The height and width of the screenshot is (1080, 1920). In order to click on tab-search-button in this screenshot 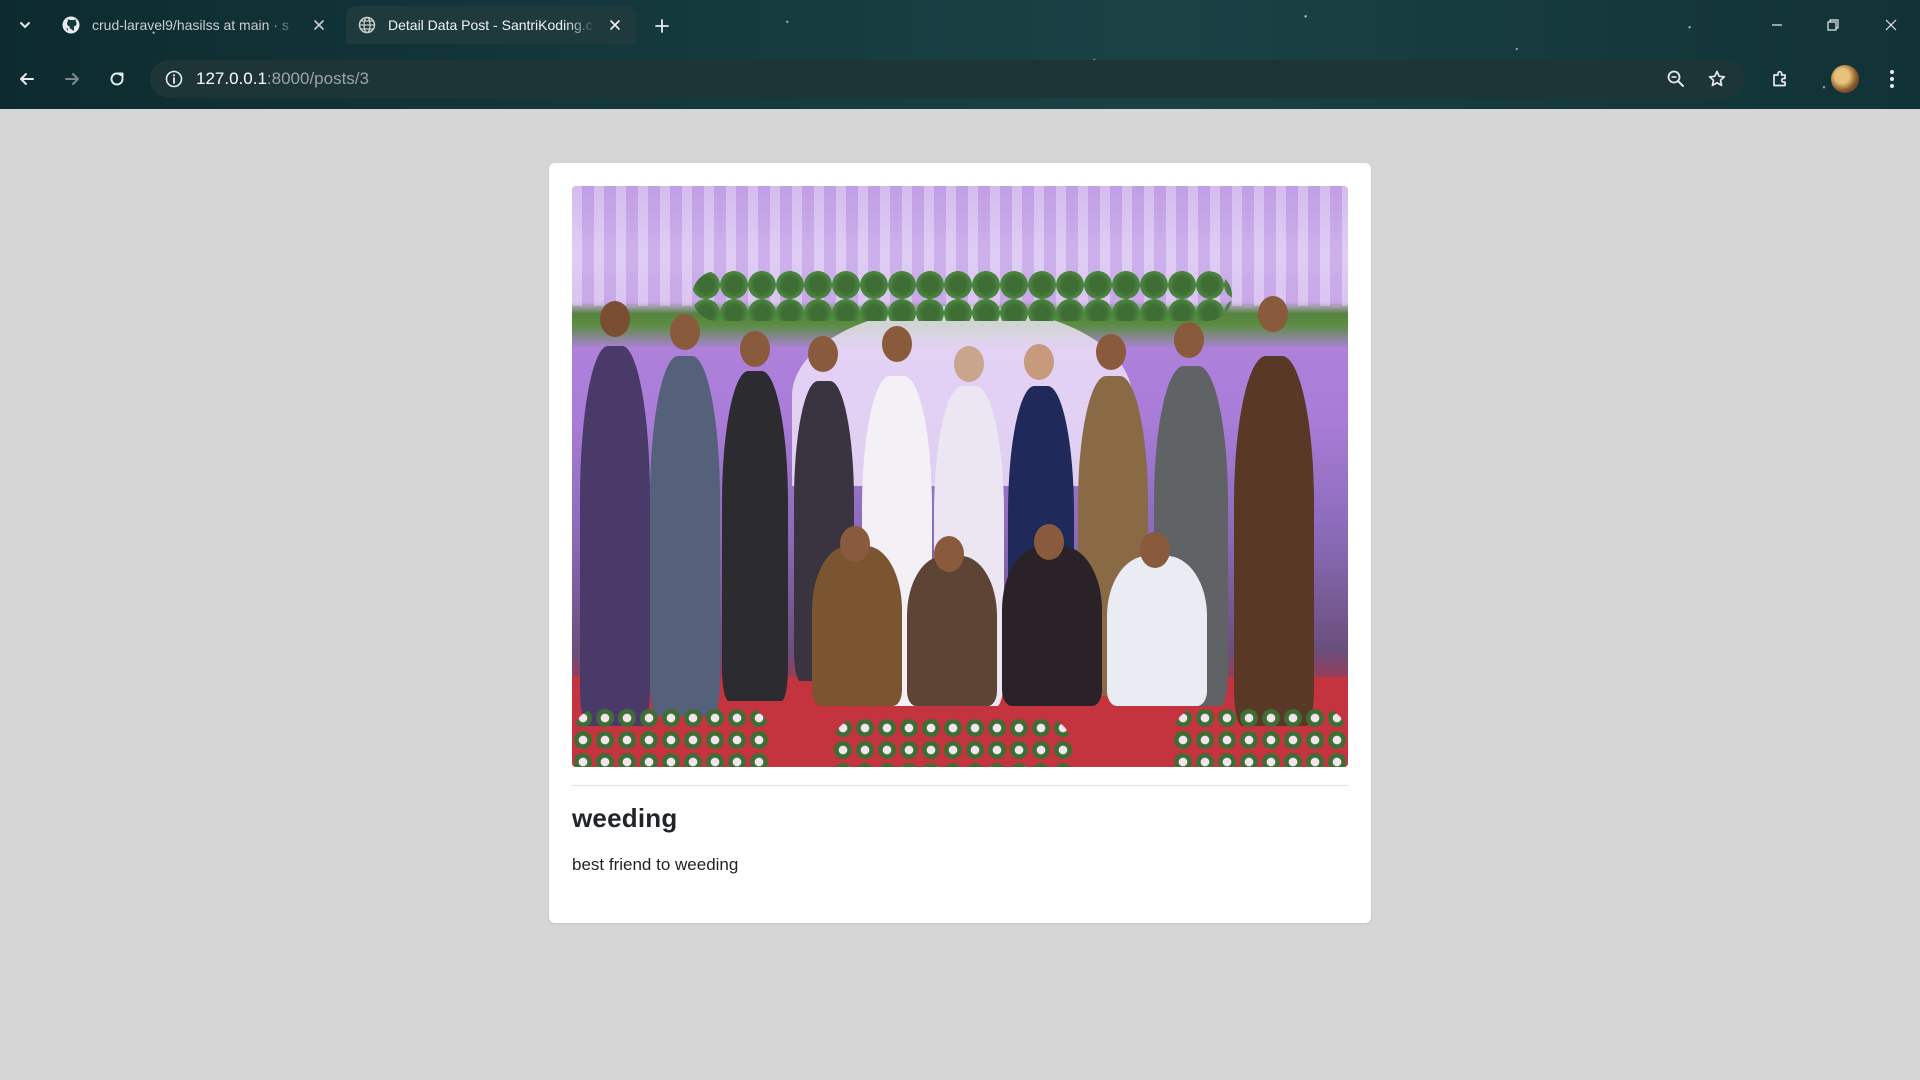, I will do `click(25, 25)`.